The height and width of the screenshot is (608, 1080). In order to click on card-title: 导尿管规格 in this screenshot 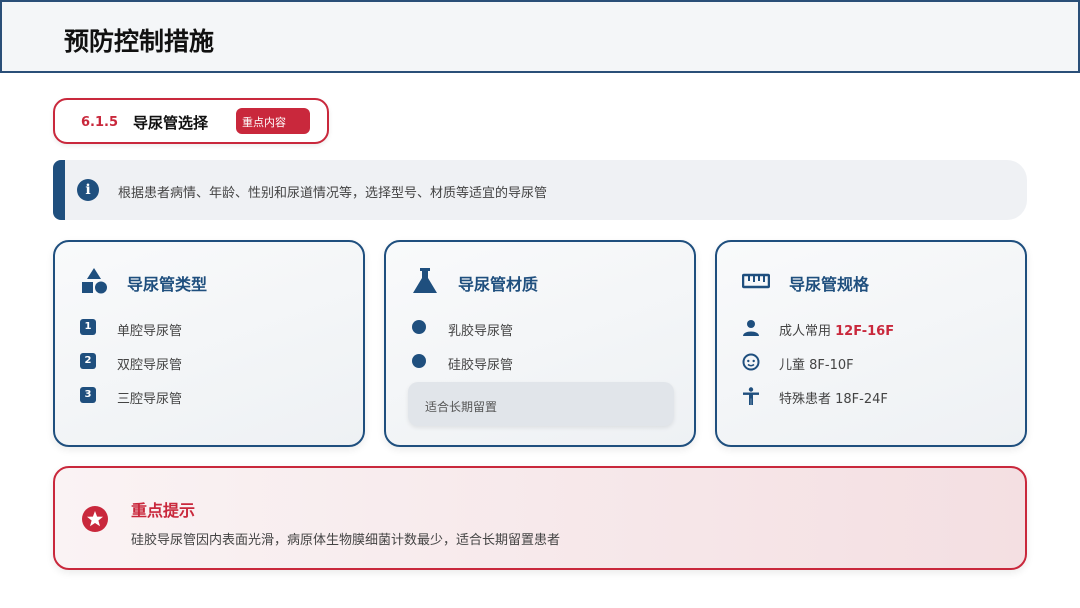, I will do `click(829, 284)`.